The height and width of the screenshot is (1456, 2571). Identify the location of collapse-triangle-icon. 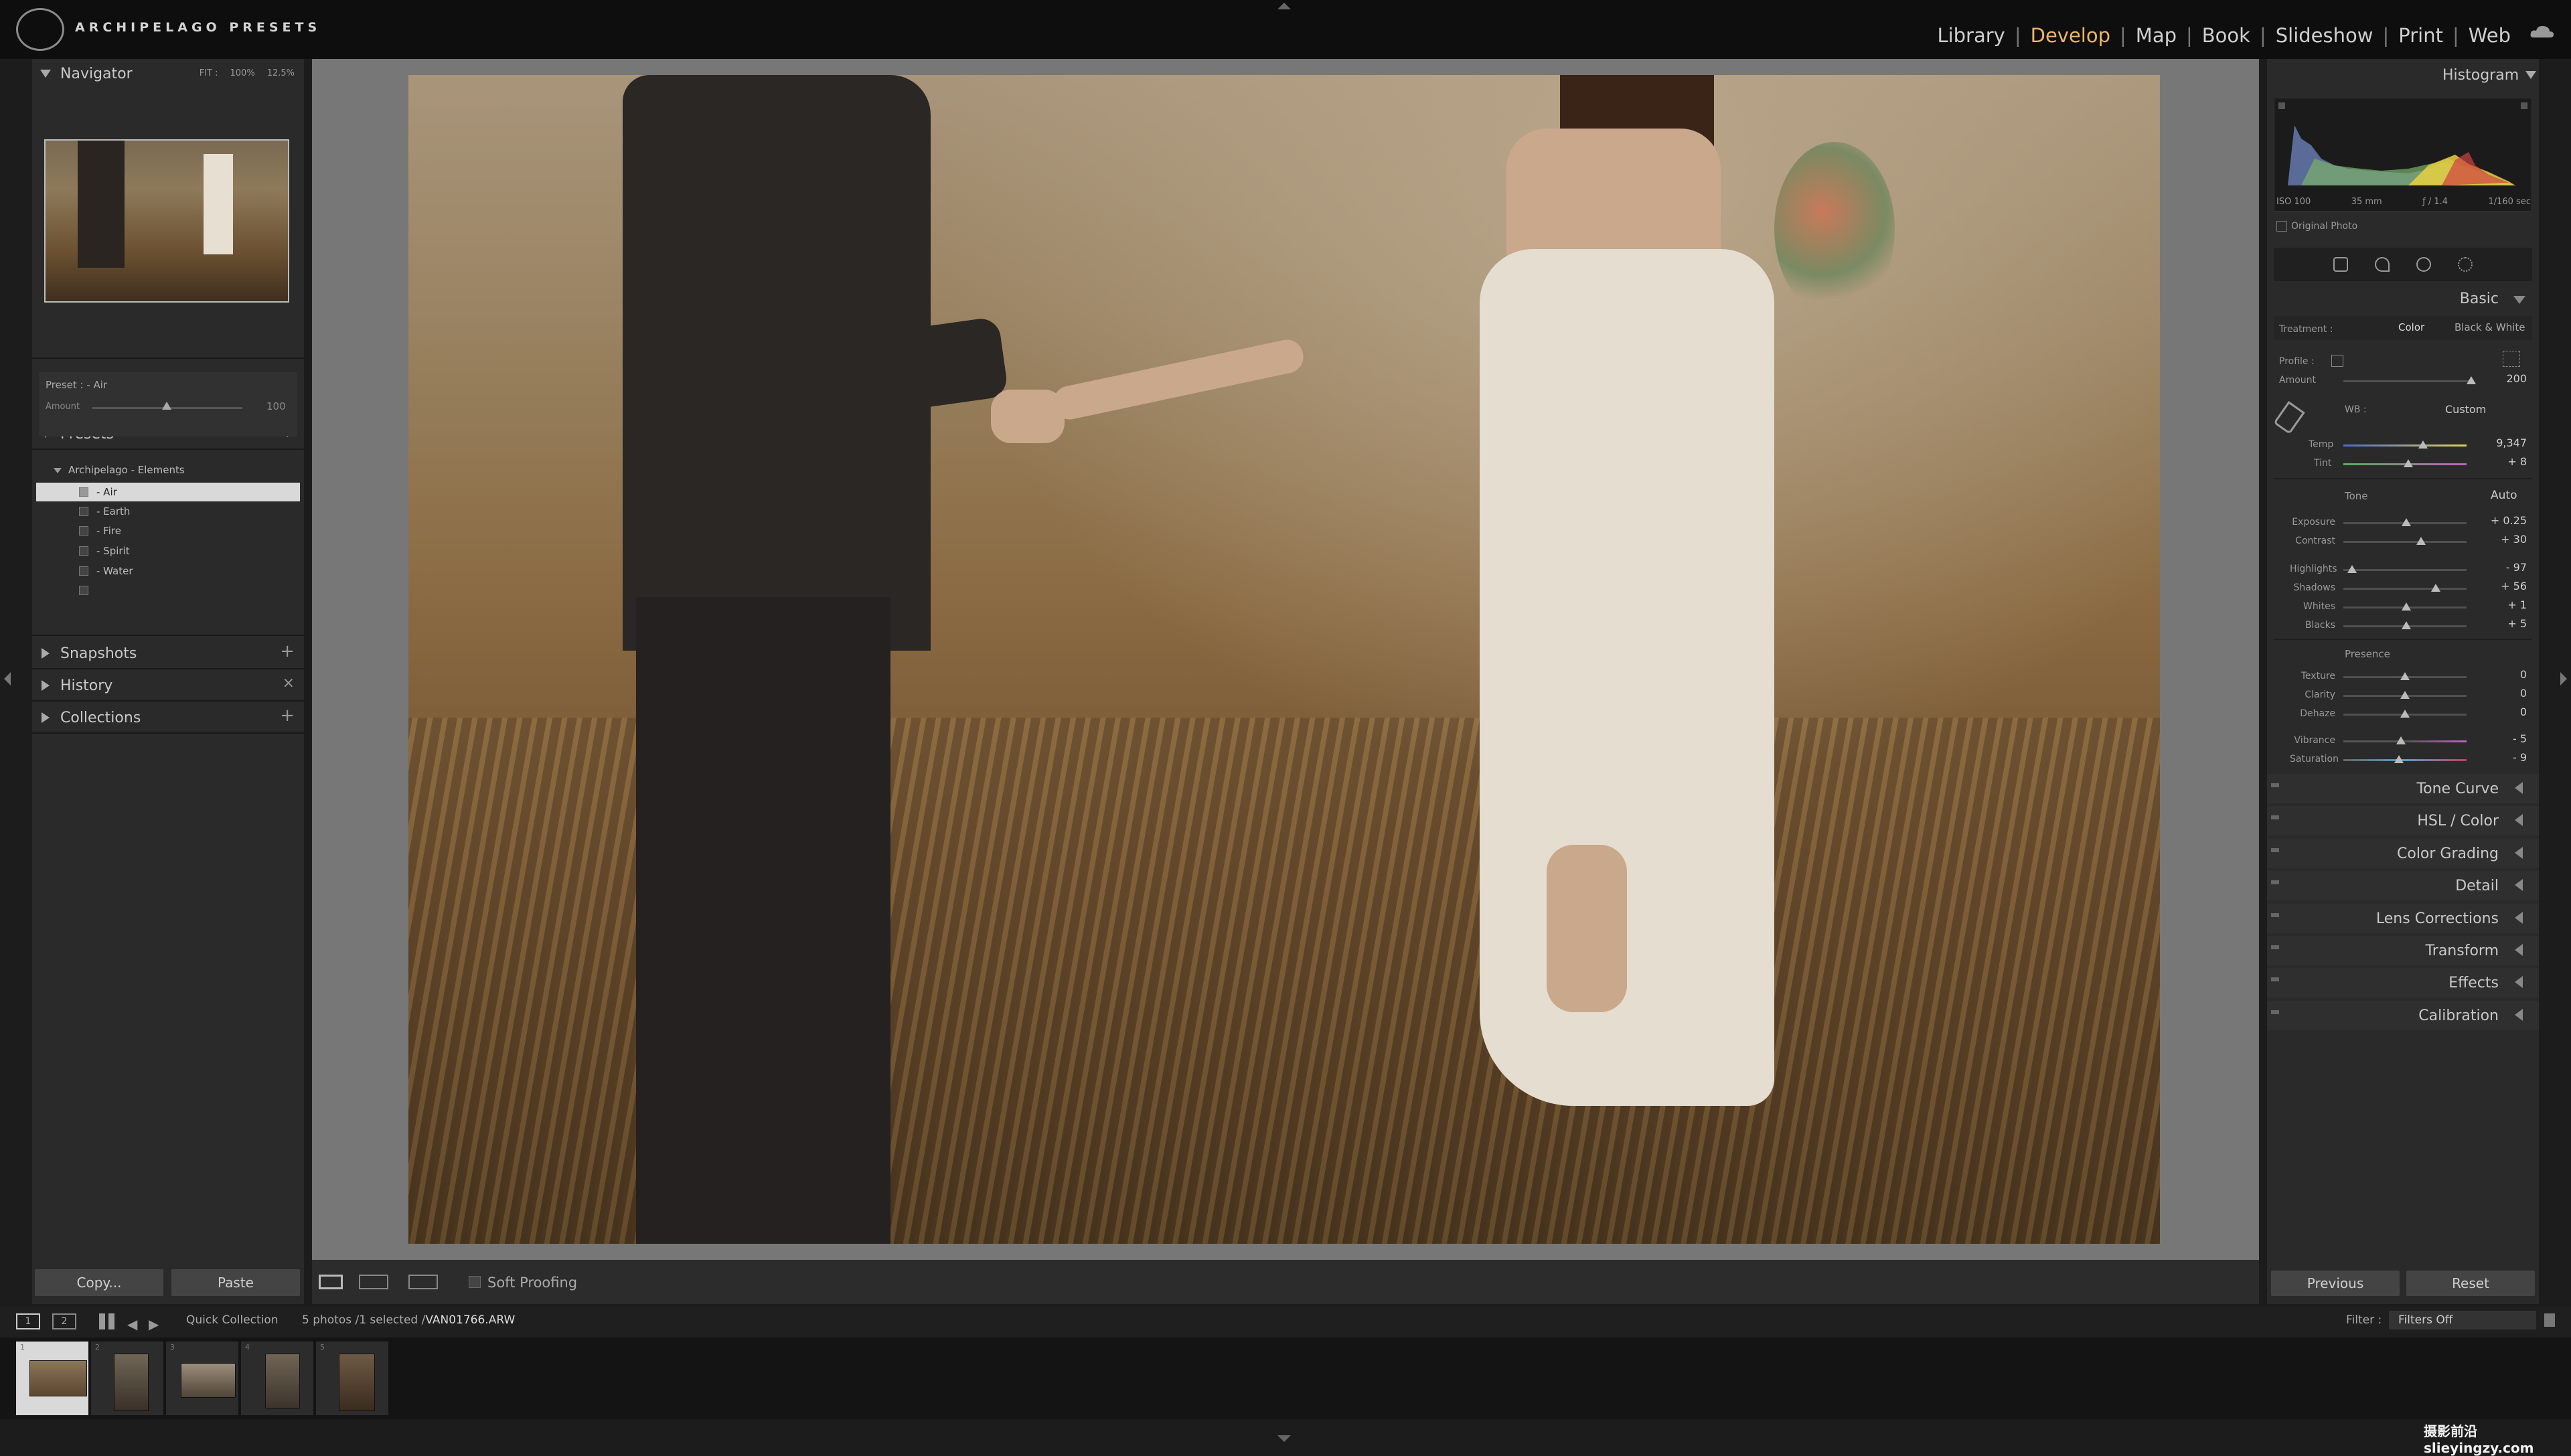
(2530, 75).